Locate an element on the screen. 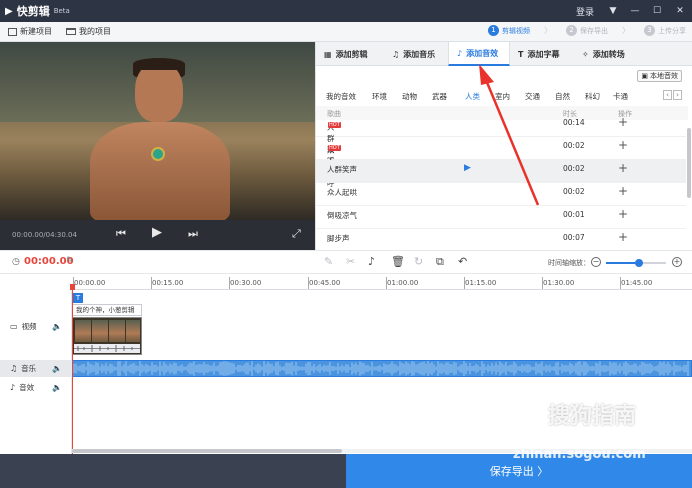 The height and width of the screenshot is (488, 692). timeline-scrollbar-thumb is located at coordinates (207, 451).